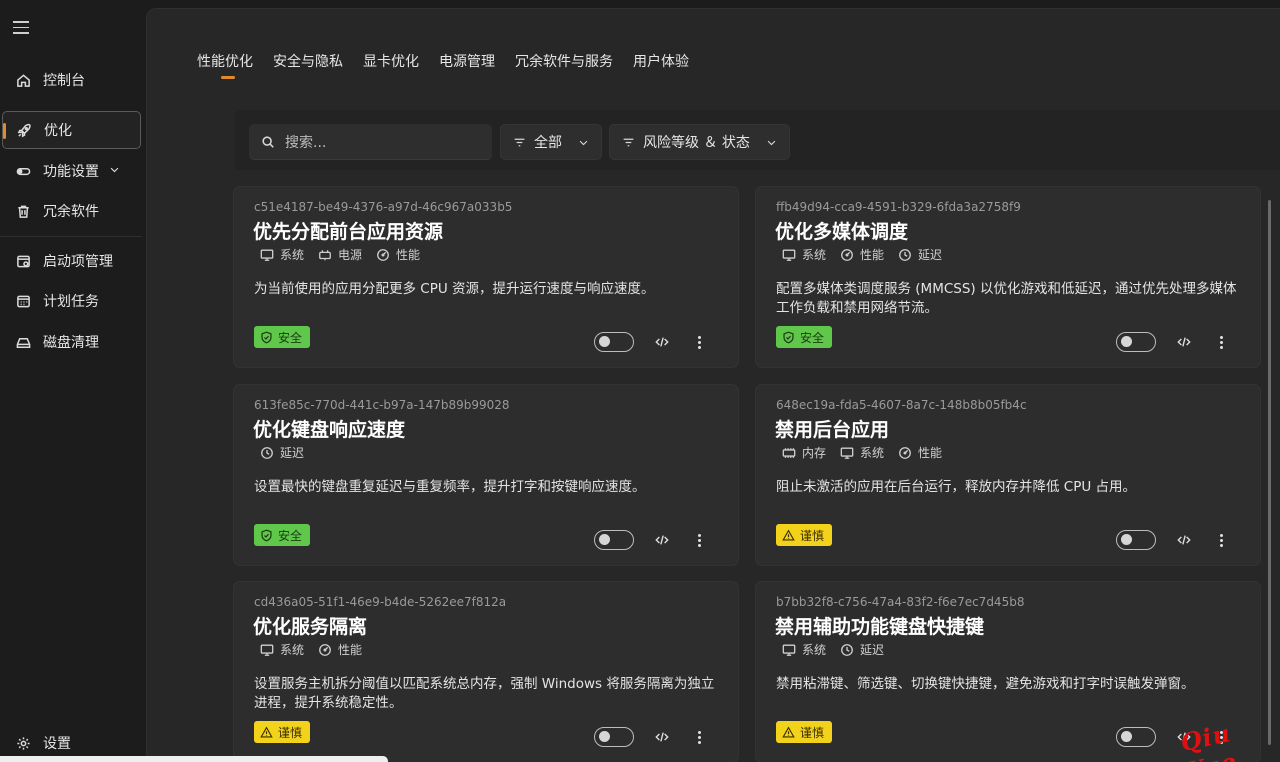 The height and width of the screenshot is (762, 1280). I want to click on tweak-title: 优化键盘响应速度, so click(329, 430).